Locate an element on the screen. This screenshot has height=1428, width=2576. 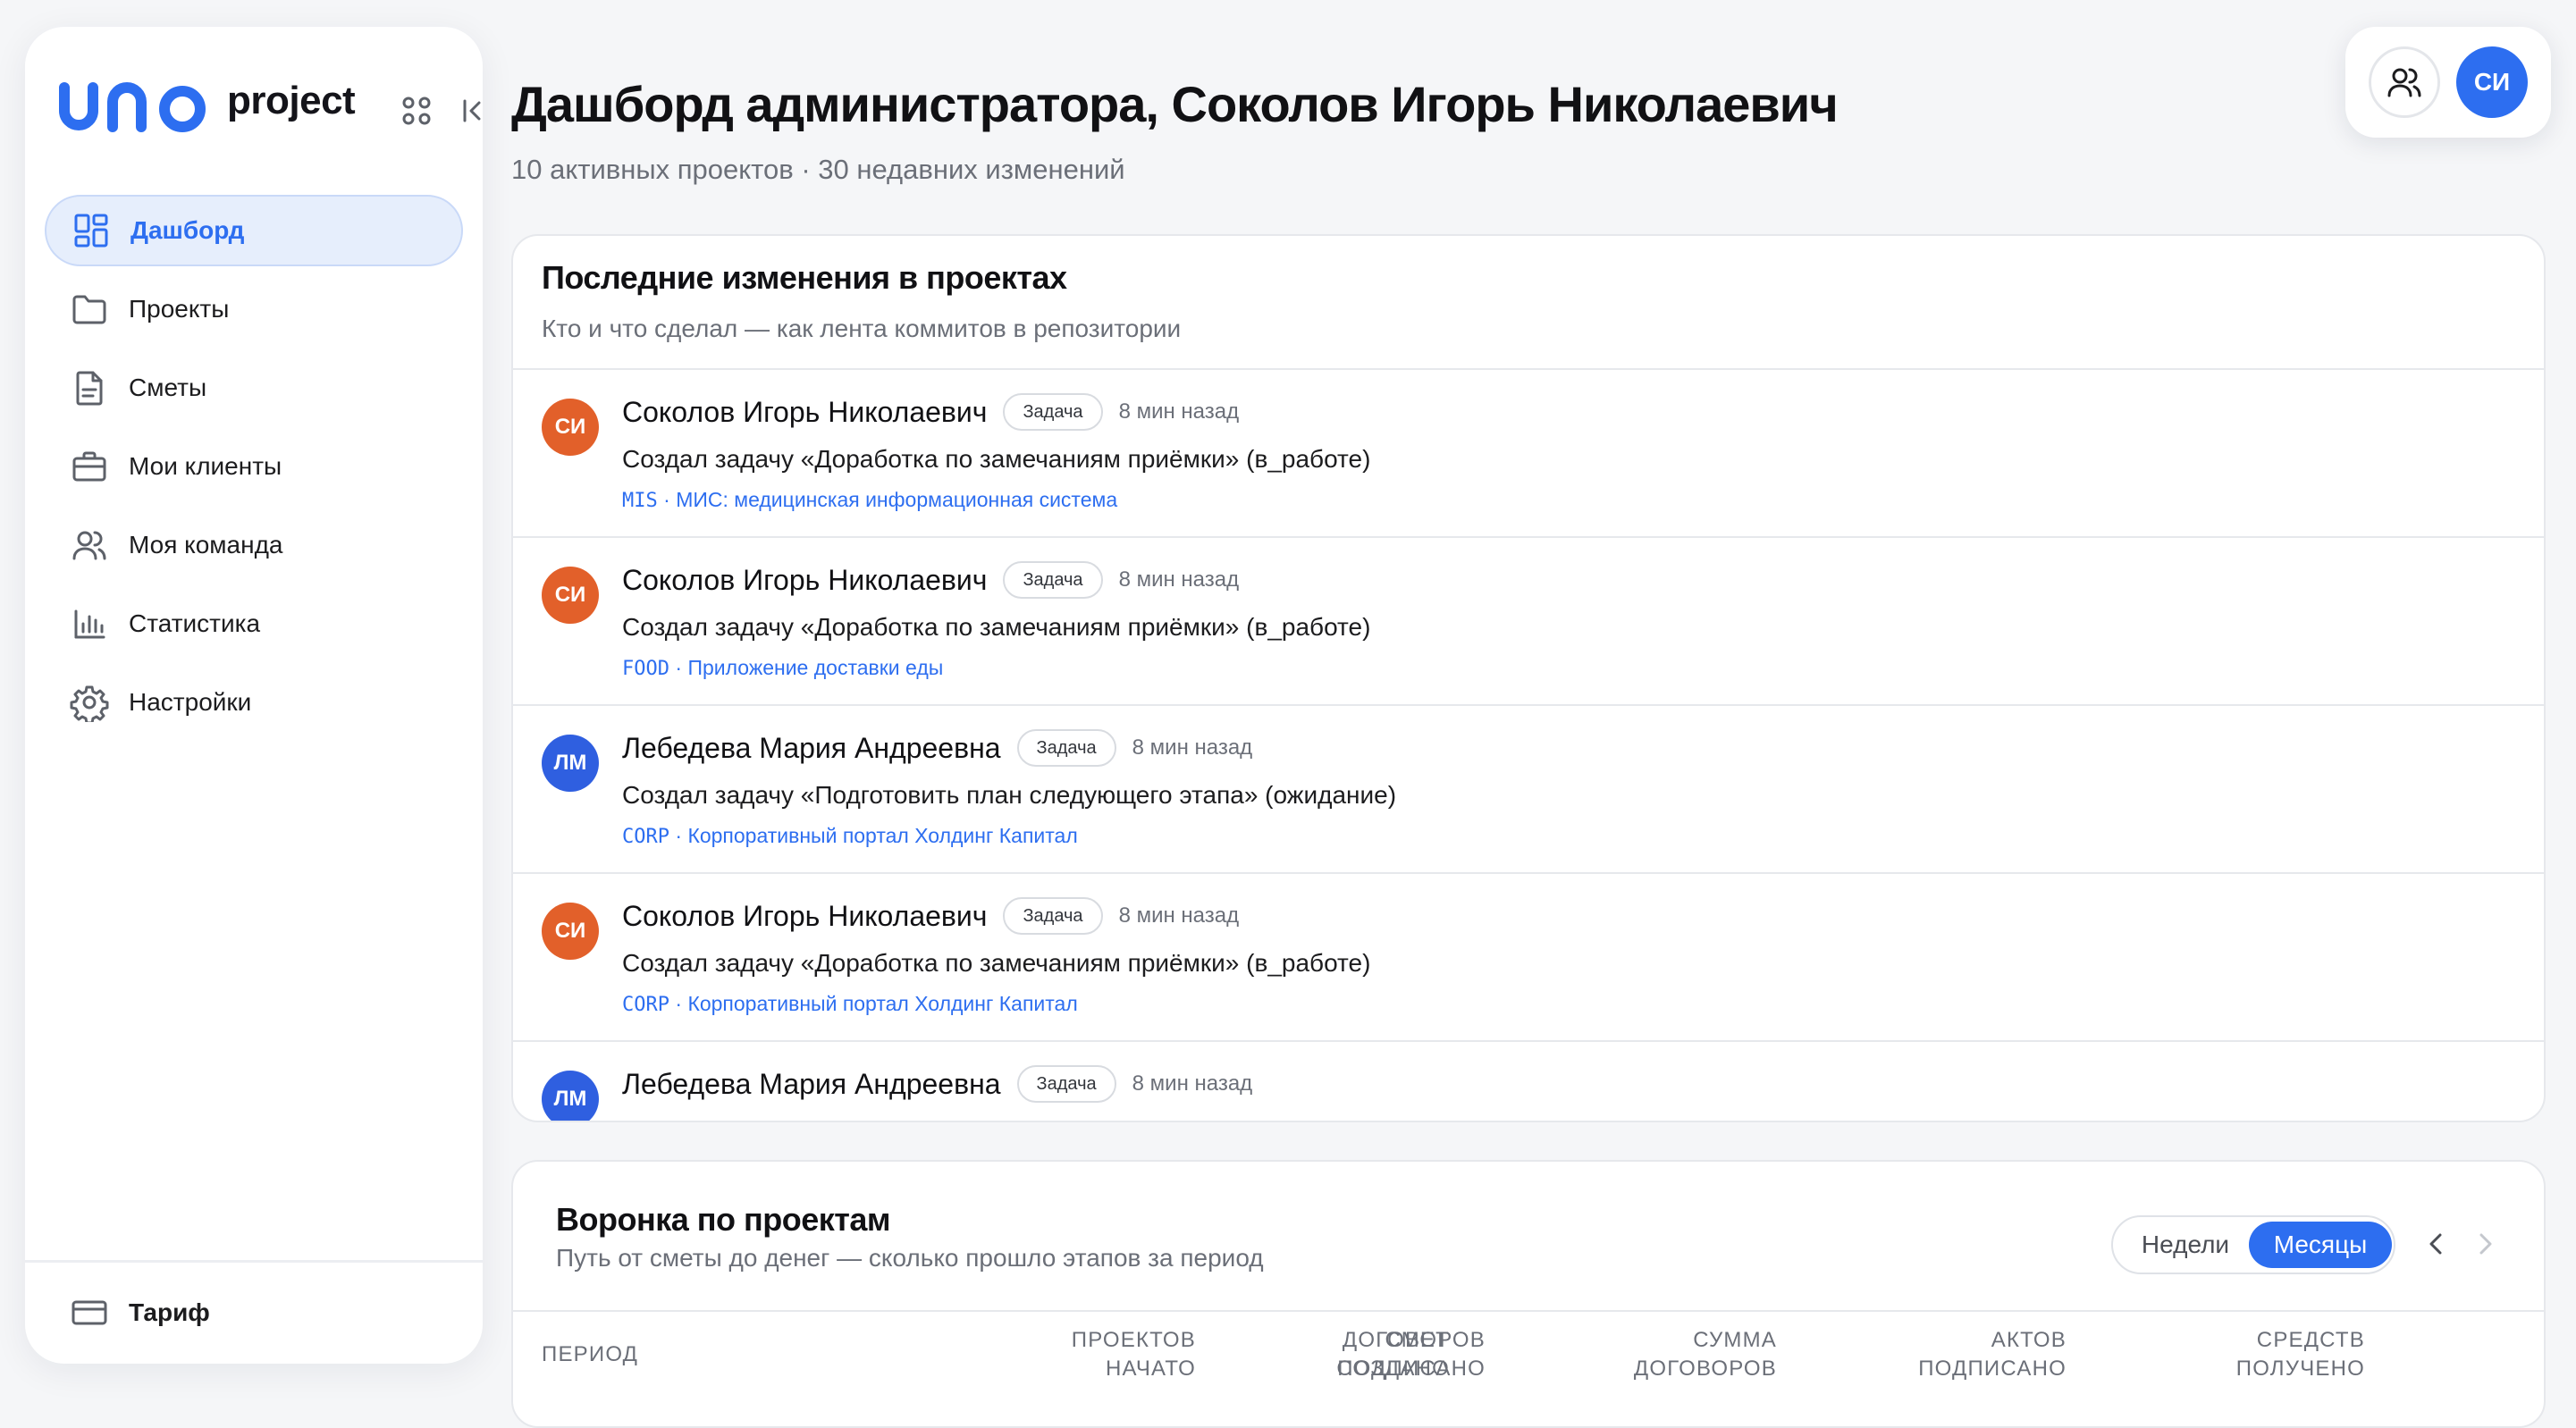
sidebar-item-label: Статистика is located at coordinates (195, 623).